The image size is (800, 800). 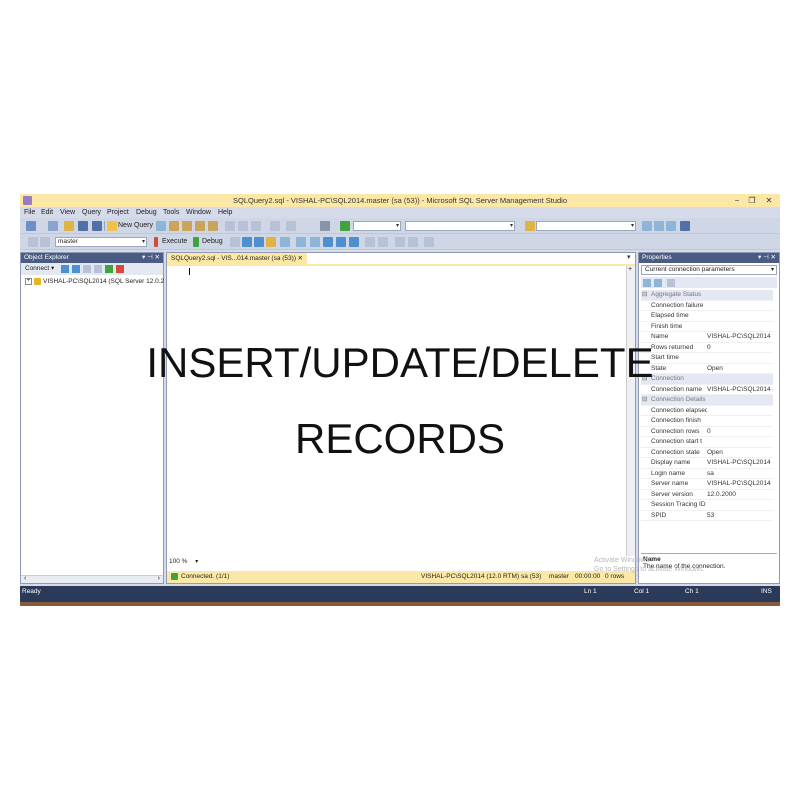 What do you see at coordinates (33, 242) in the screenshot?
I see `connect-icon` at bounding box center [33, 242].